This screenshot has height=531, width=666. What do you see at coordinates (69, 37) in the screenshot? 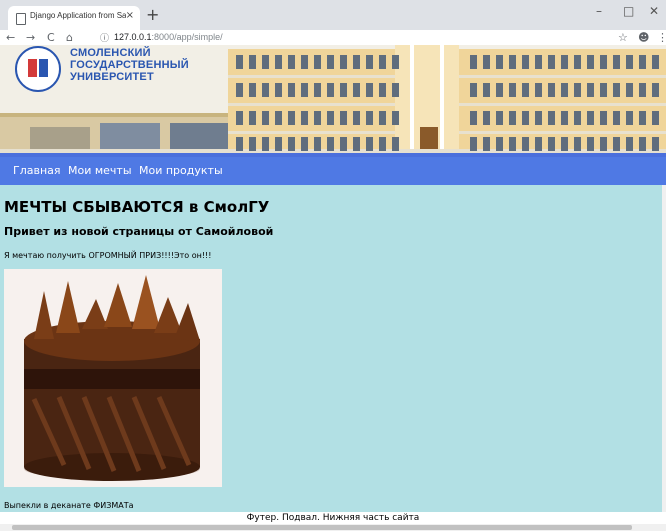
I see `home-button: ⌂` at bounding box center [69, 37].